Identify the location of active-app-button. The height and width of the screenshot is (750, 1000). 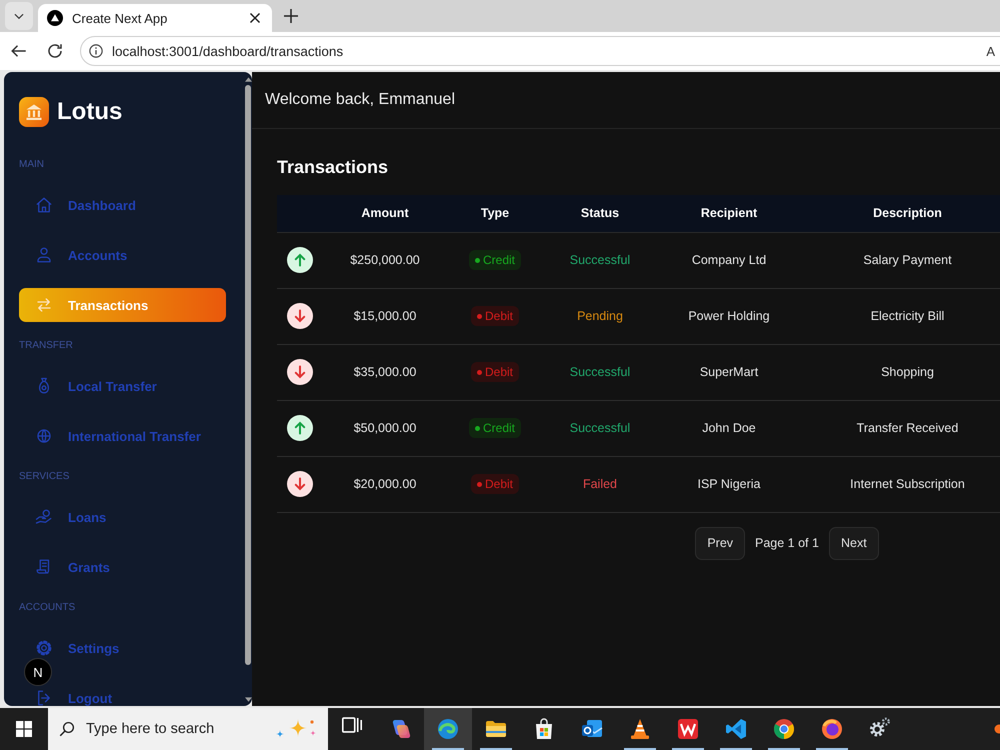
(448, 729).